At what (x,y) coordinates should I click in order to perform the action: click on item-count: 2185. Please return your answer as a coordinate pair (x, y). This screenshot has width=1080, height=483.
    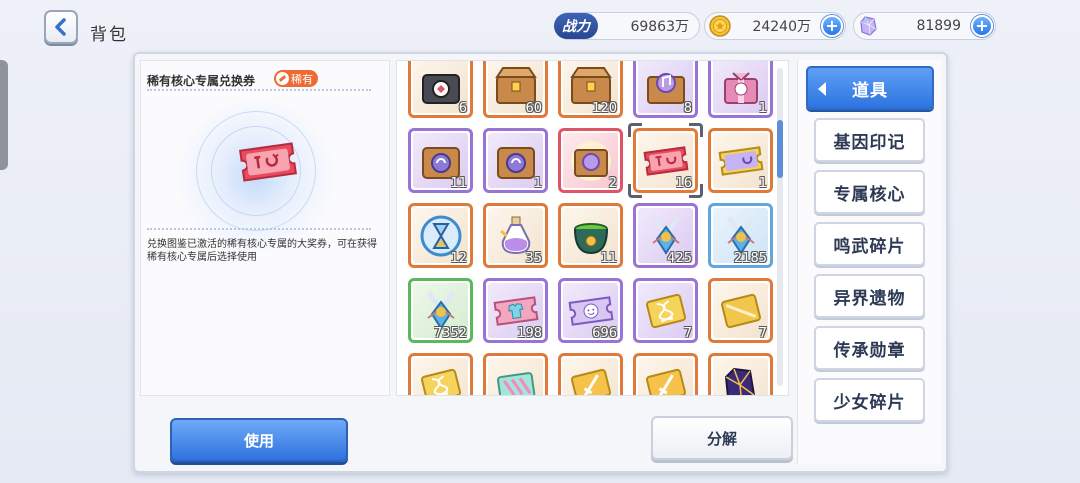
    Looking at the image, I should click on (750, 258).